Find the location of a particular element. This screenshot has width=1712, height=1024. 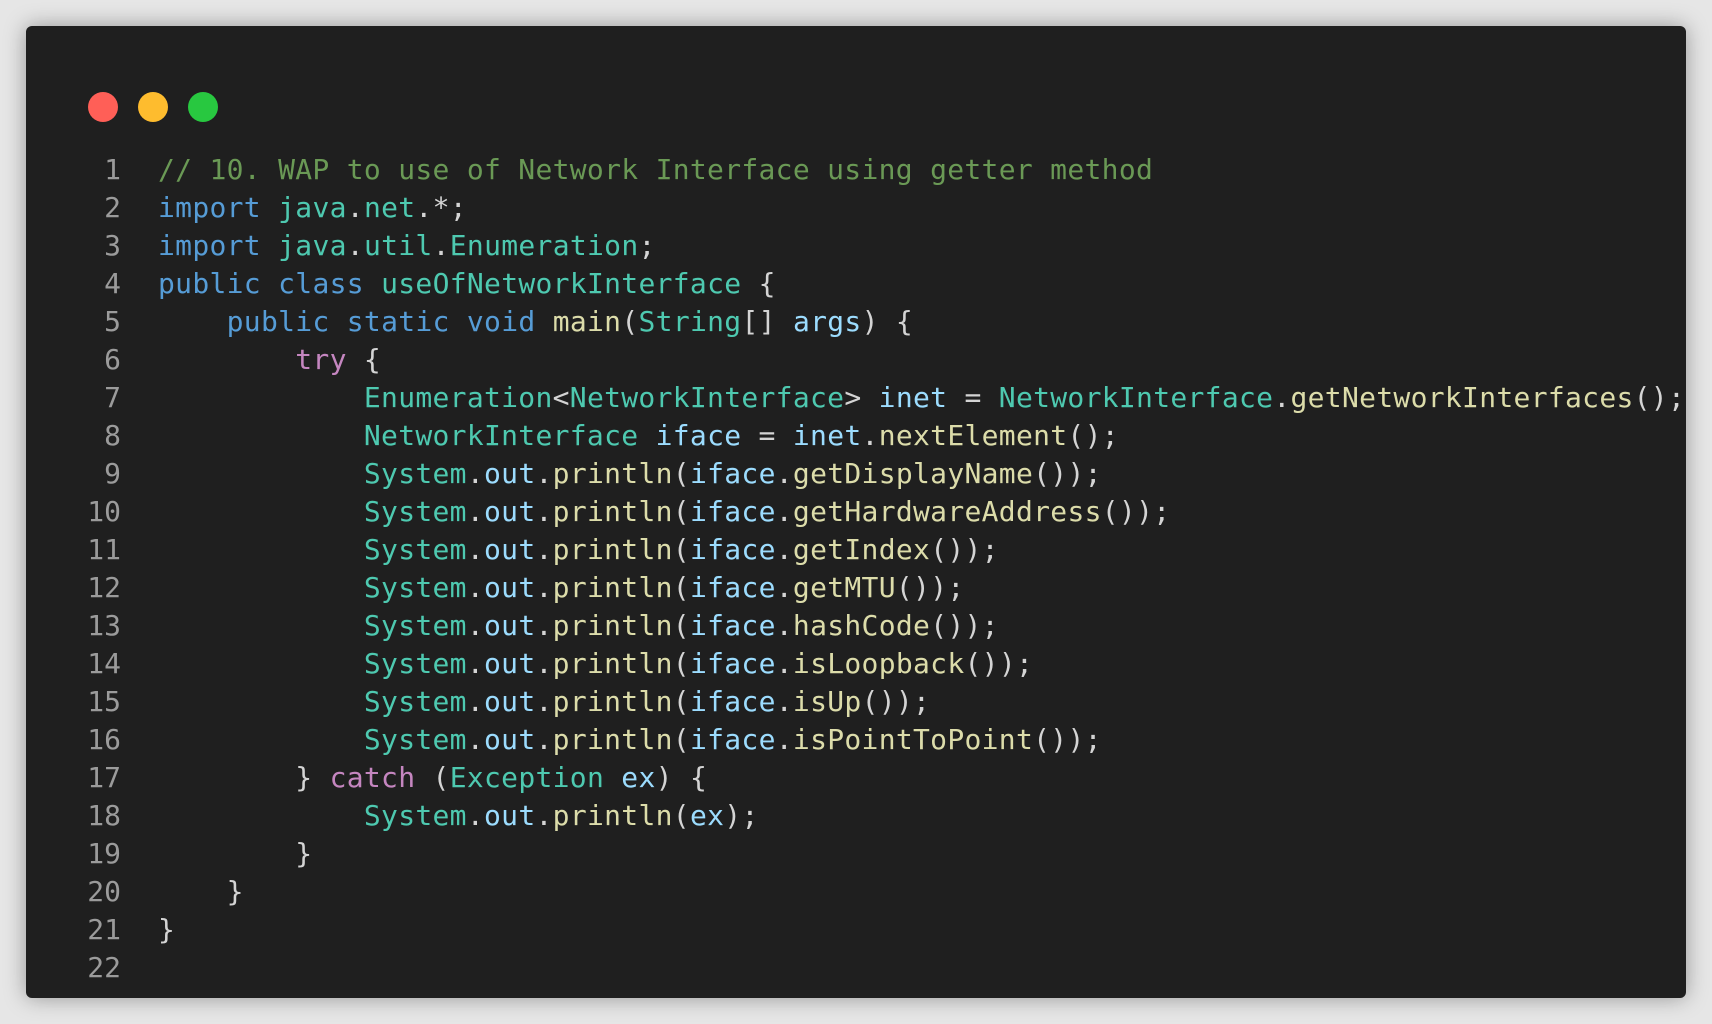

code-token-function: getIndex is located at coordinates (861, 549).